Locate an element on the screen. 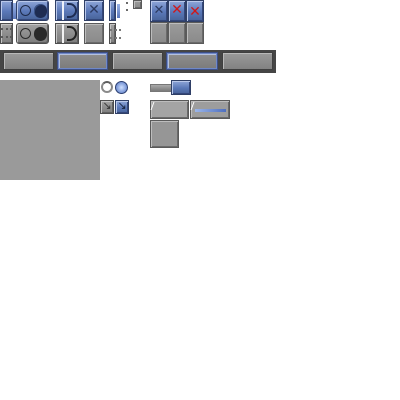 The width and height of the screenshot is (400, 400). preview-square is located at coordinates (164, 134).